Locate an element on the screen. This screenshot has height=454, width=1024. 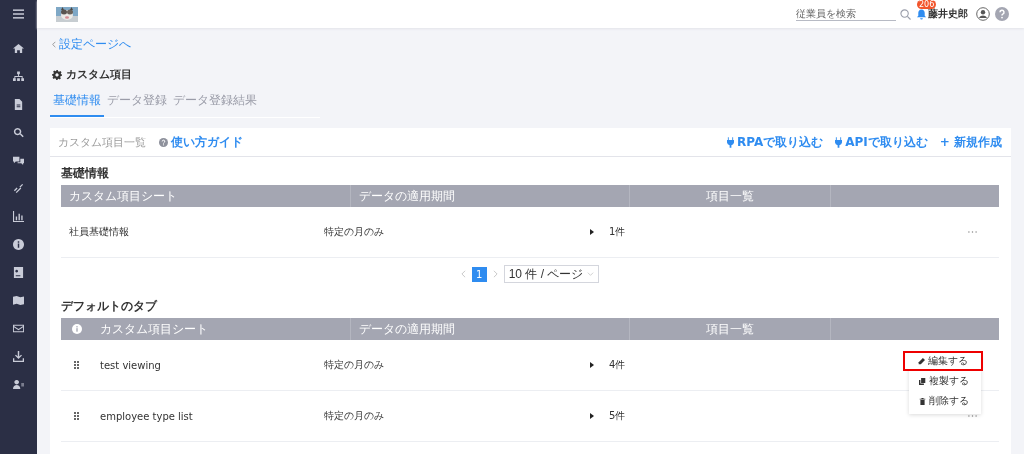
table-cell: 社員基礎情報 is located at coordinates (99, 232).